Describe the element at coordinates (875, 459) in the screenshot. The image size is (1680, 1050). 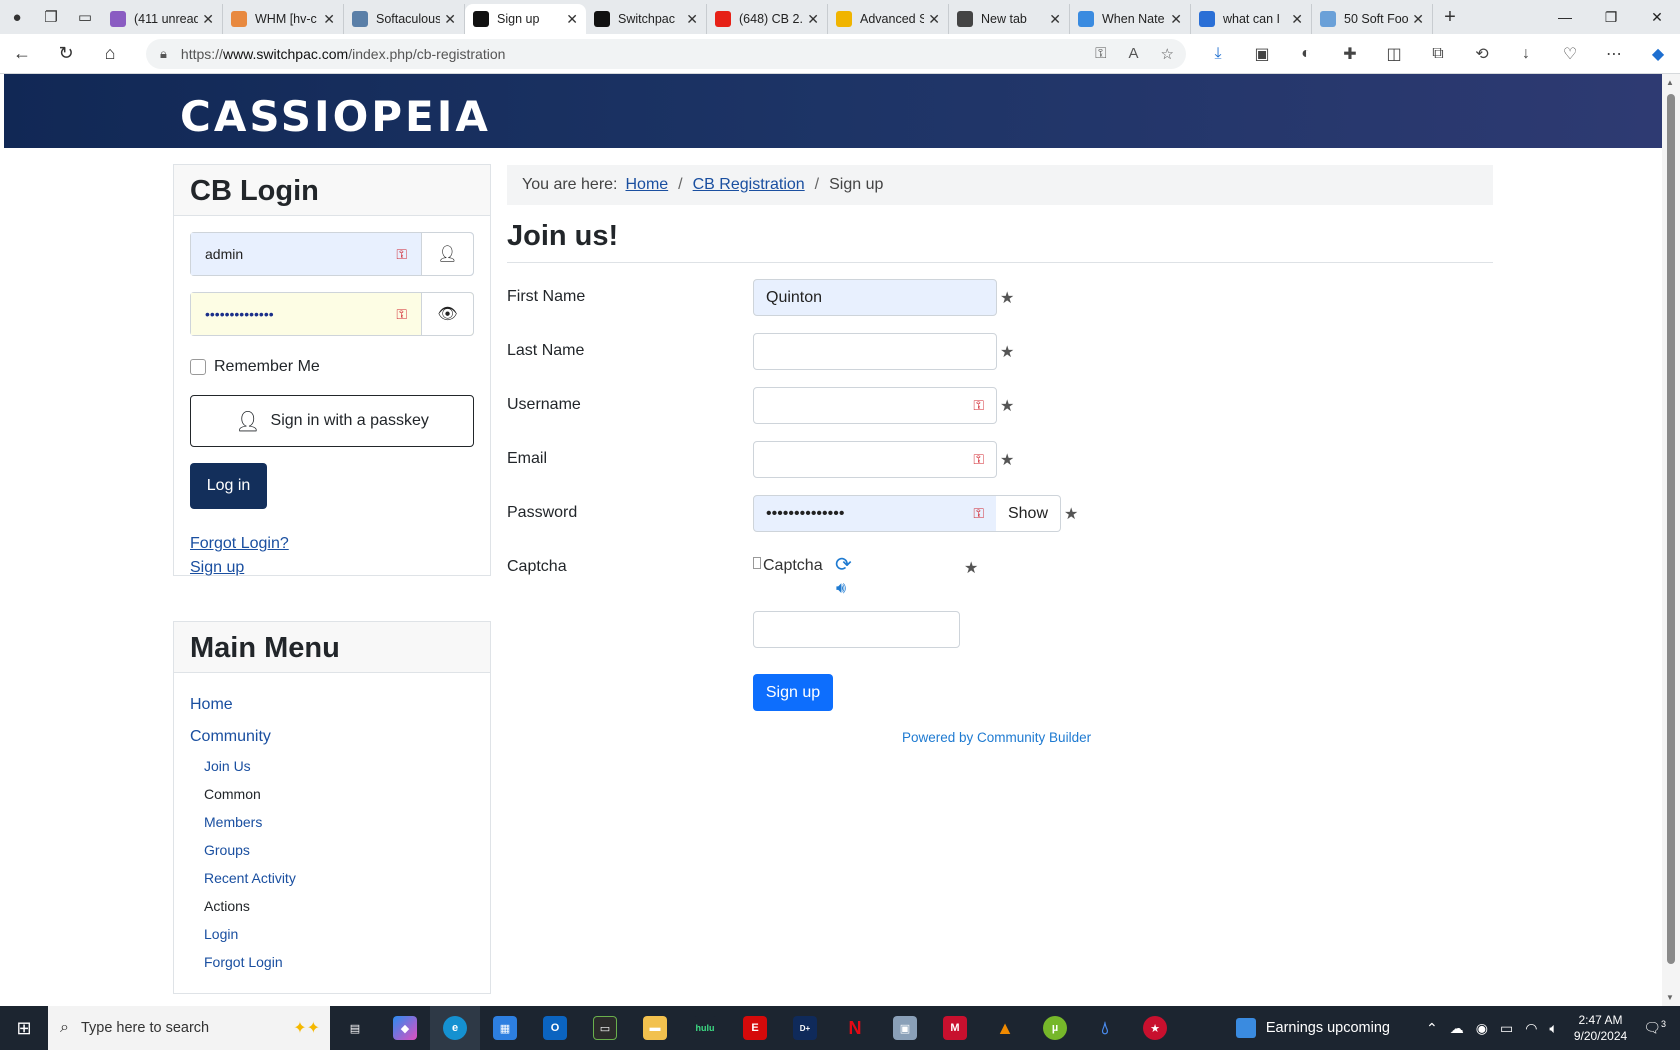
I see `email-input: ⚿` at that location.